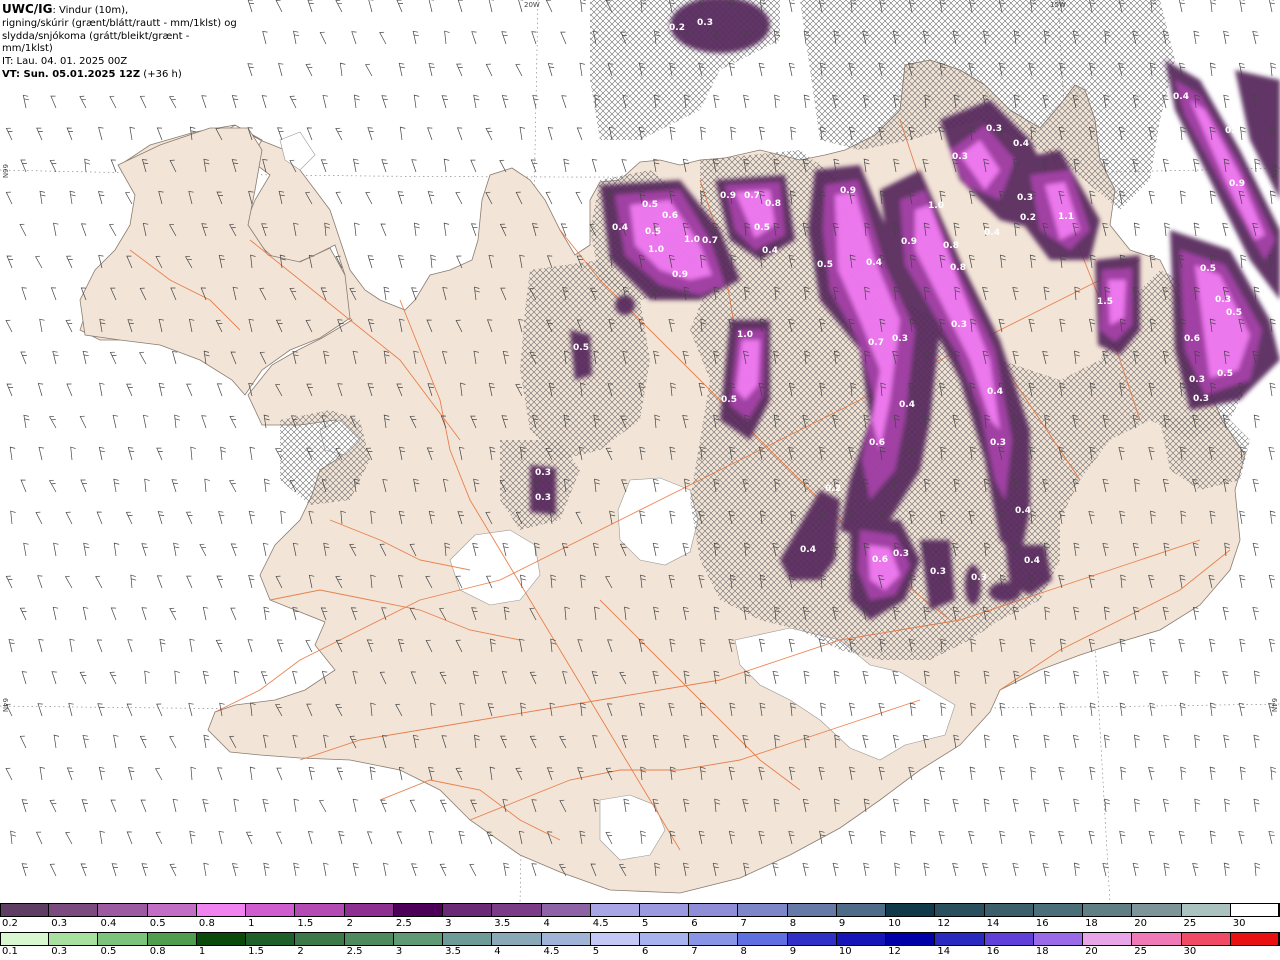 The height and width of the screenshot is (960, 1280). I want to click on precip-label: 1.0, so click(692, 240).